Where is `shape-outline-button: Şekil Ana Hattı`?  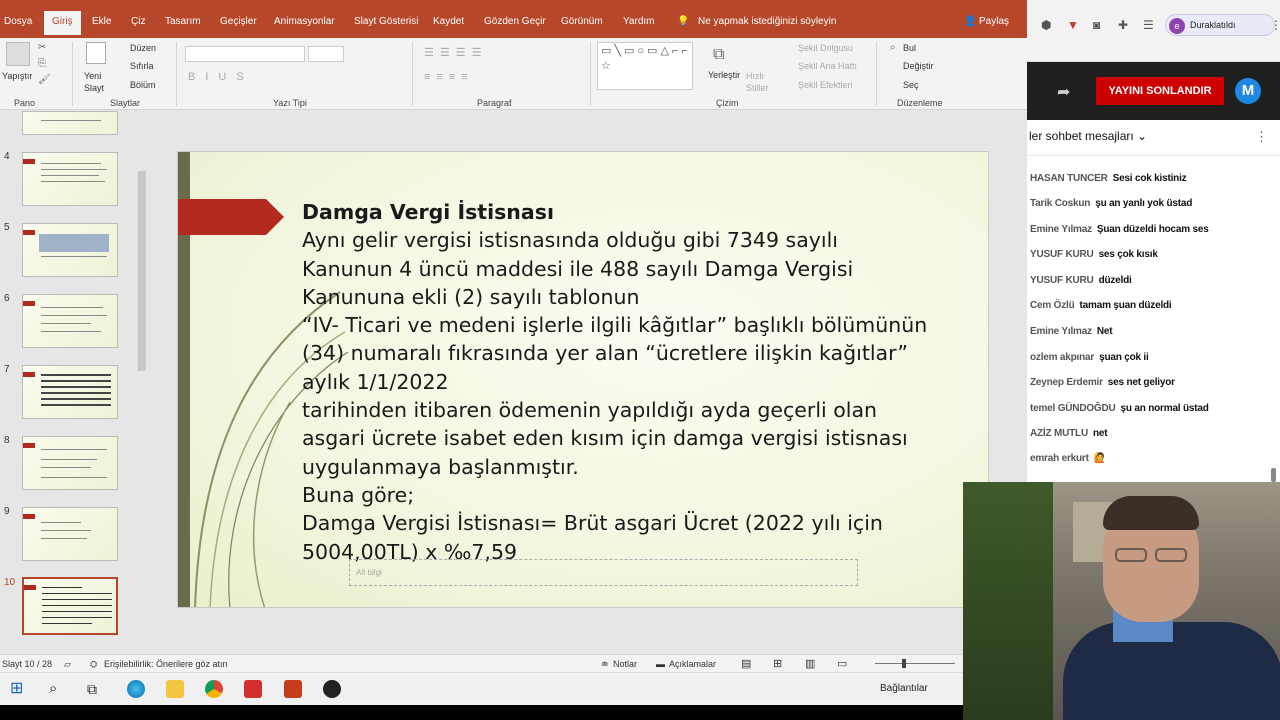
shape-outline-button: Şekil Ana Hattı is located at coordinates (827, 66).